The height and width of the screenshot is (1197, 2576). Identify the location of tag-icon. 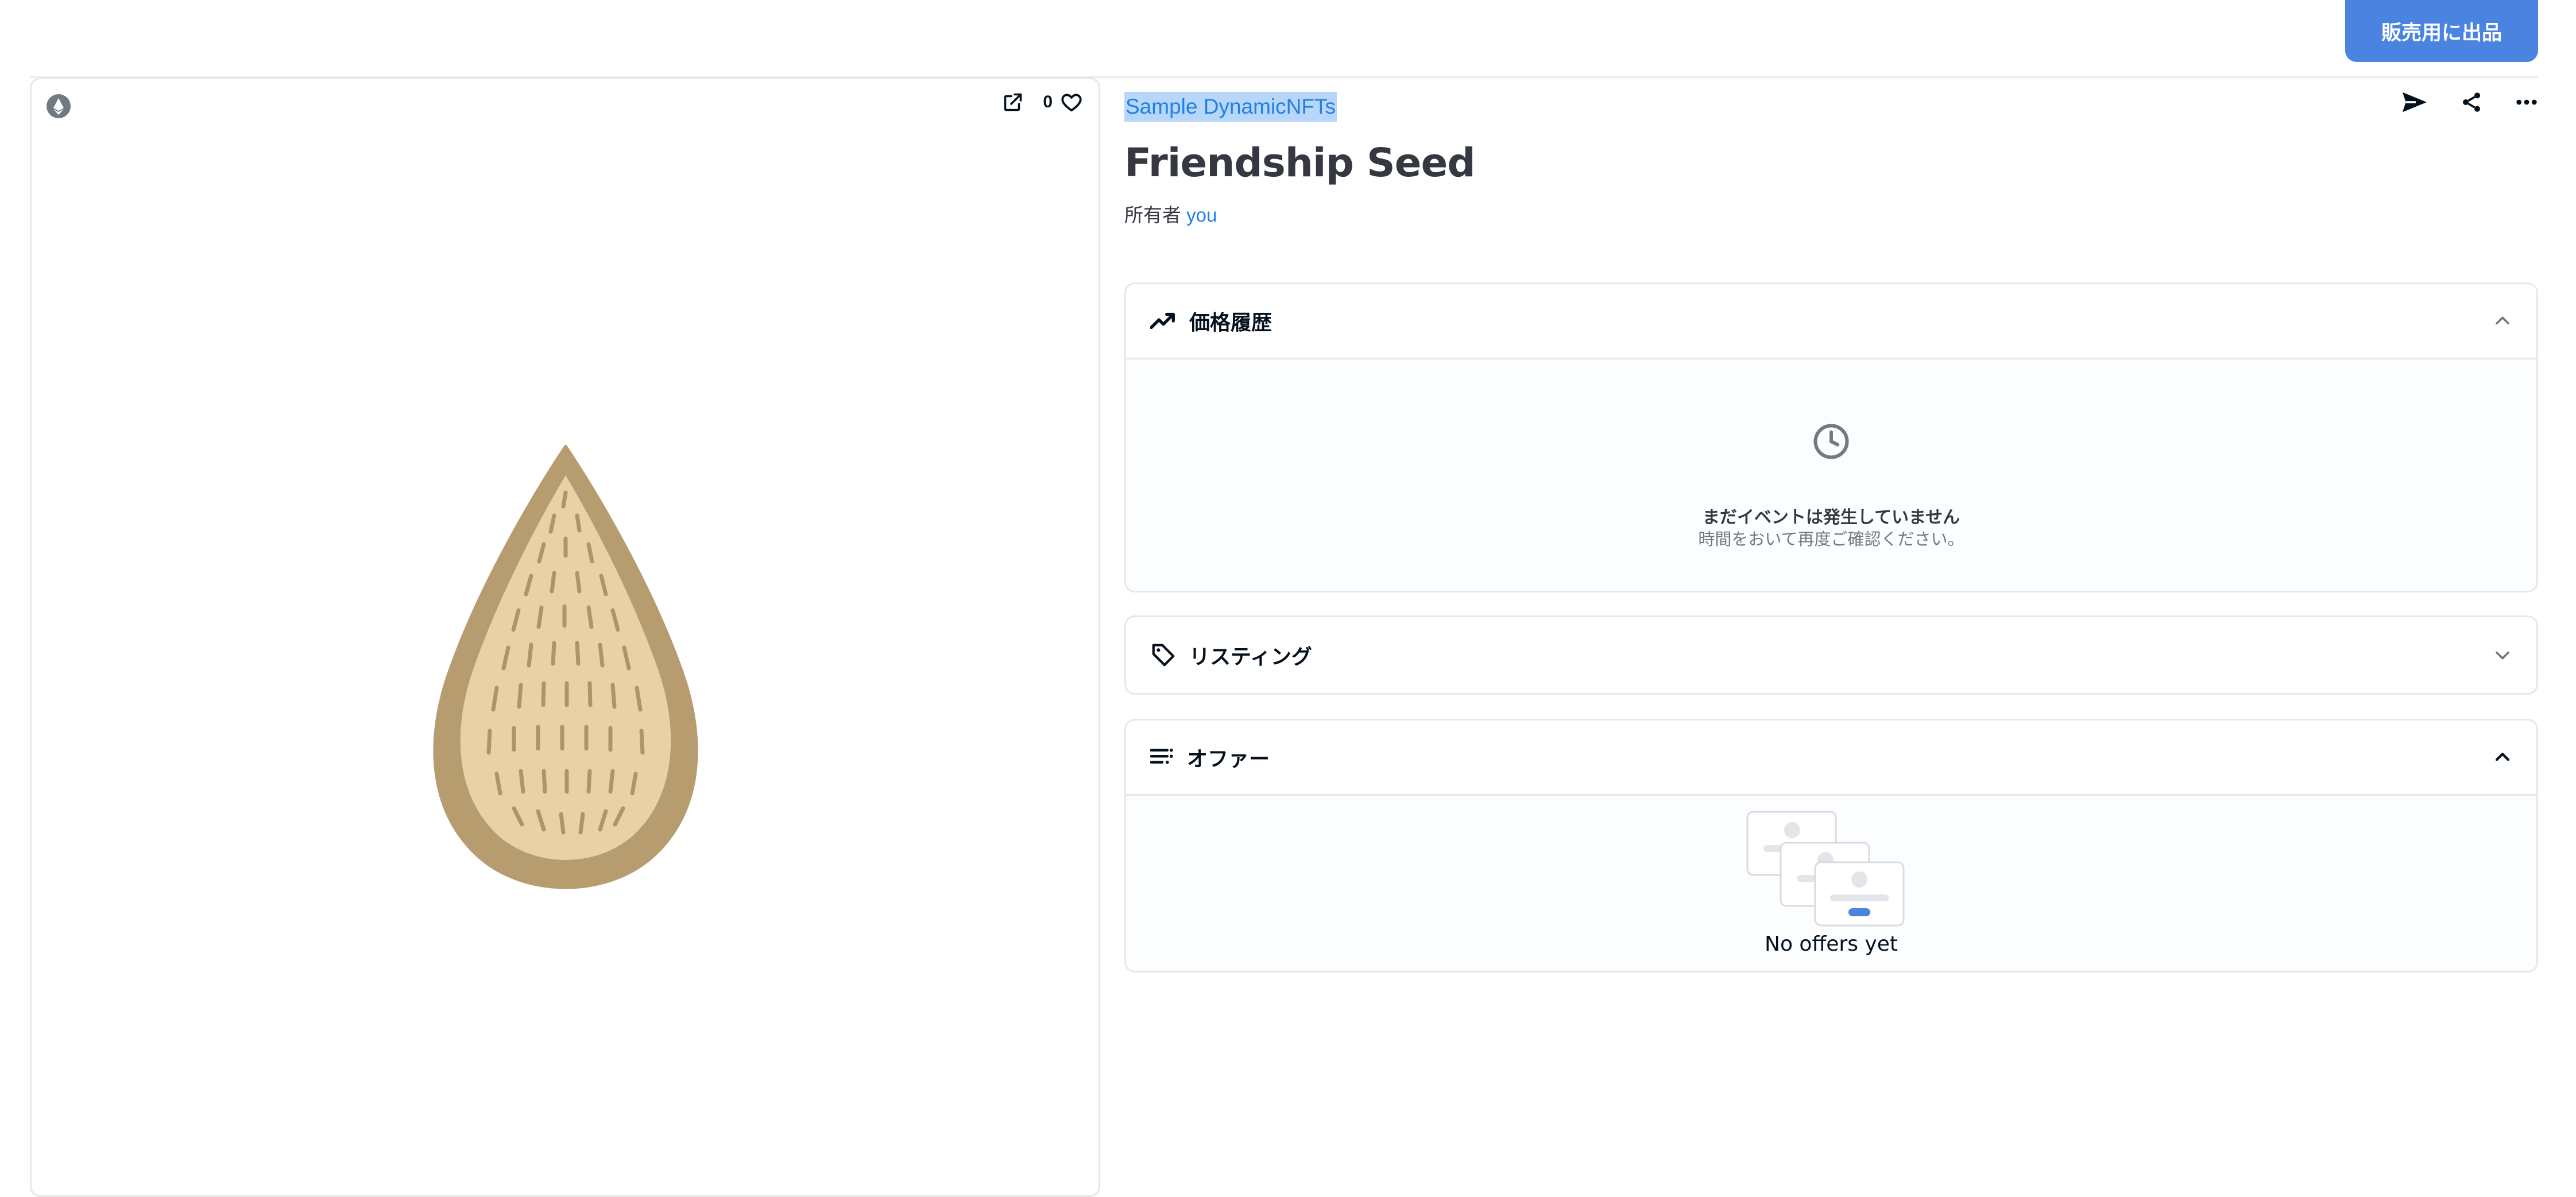
(1163, 655).